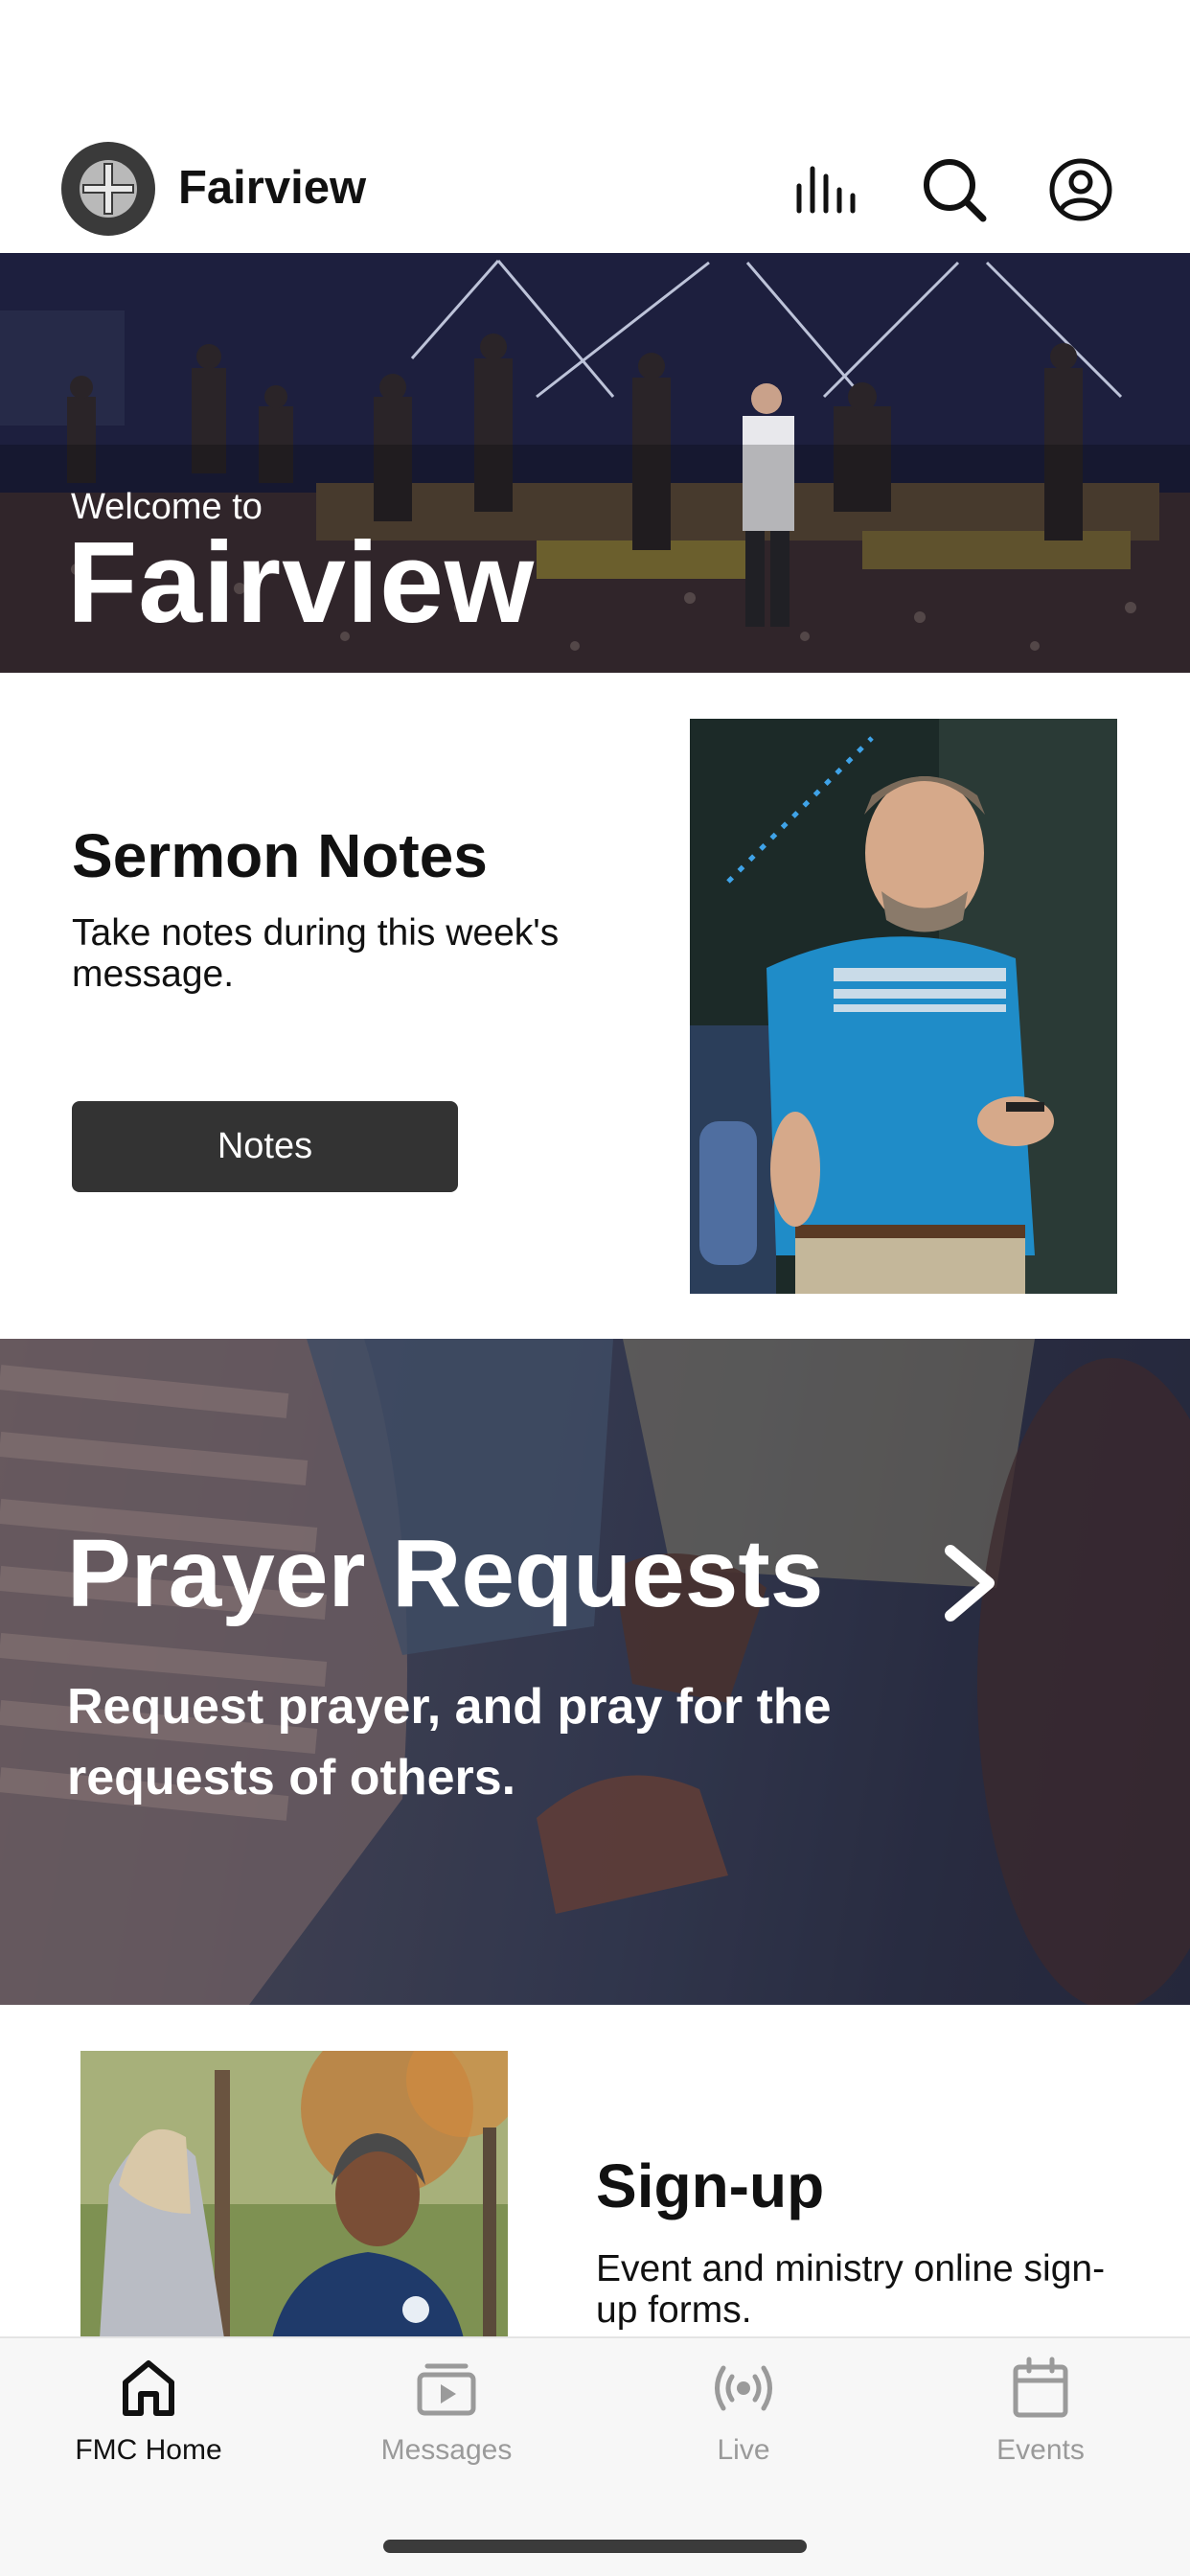  Describe the element at coordinates (447, 2421) in the screenshot. I see `tab-messages: Messages` at that location.